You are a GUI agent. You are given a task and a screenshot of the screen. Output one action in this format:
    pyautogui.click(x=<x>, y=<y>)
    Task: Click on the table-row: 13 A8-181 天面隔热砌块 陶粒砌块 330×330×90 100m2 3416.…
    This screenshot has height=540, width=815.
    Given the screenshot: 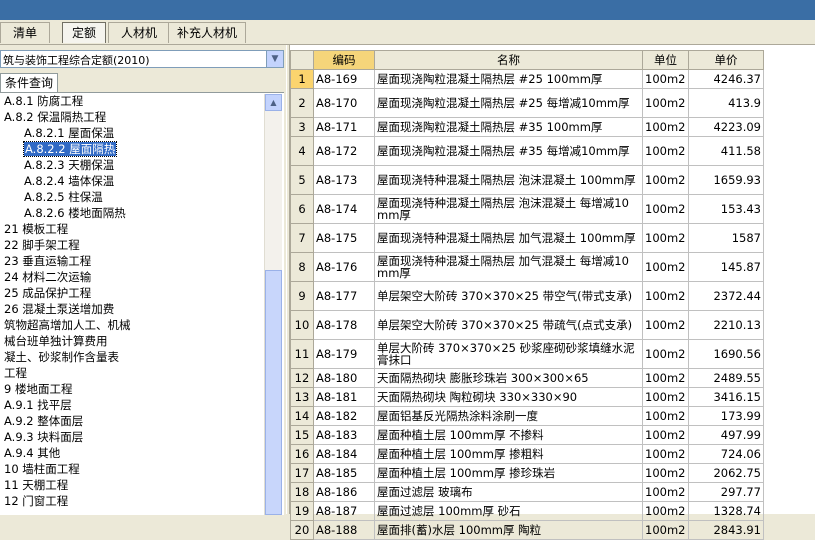 What is the action you would take?
    pyautogui.click(x=527, y=397)
    